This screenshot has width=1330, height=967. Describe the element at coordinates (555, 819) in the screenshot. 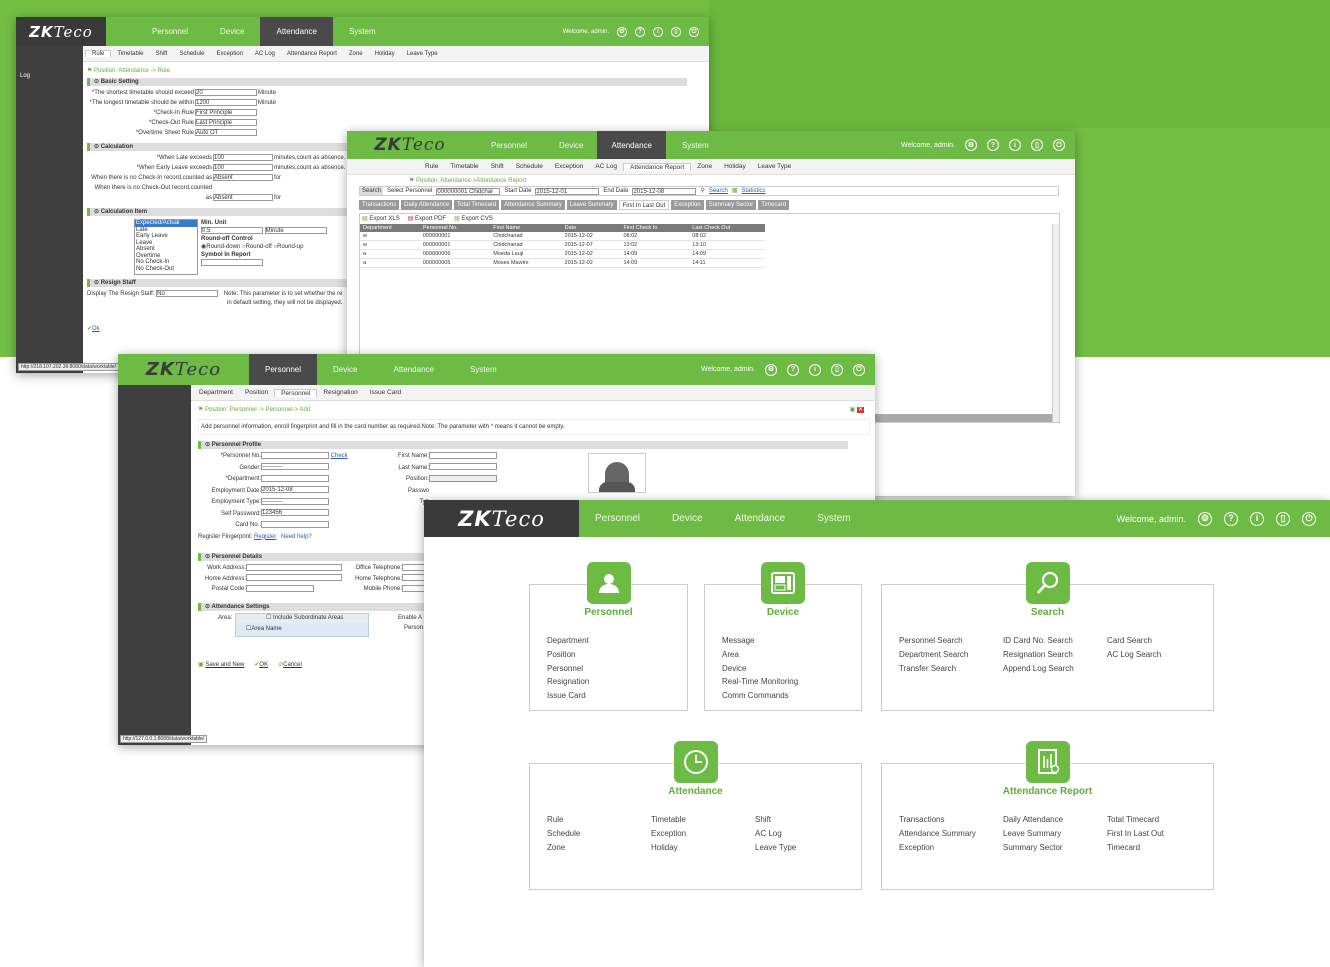

I see `tile-link-rule: Rule` at that location.